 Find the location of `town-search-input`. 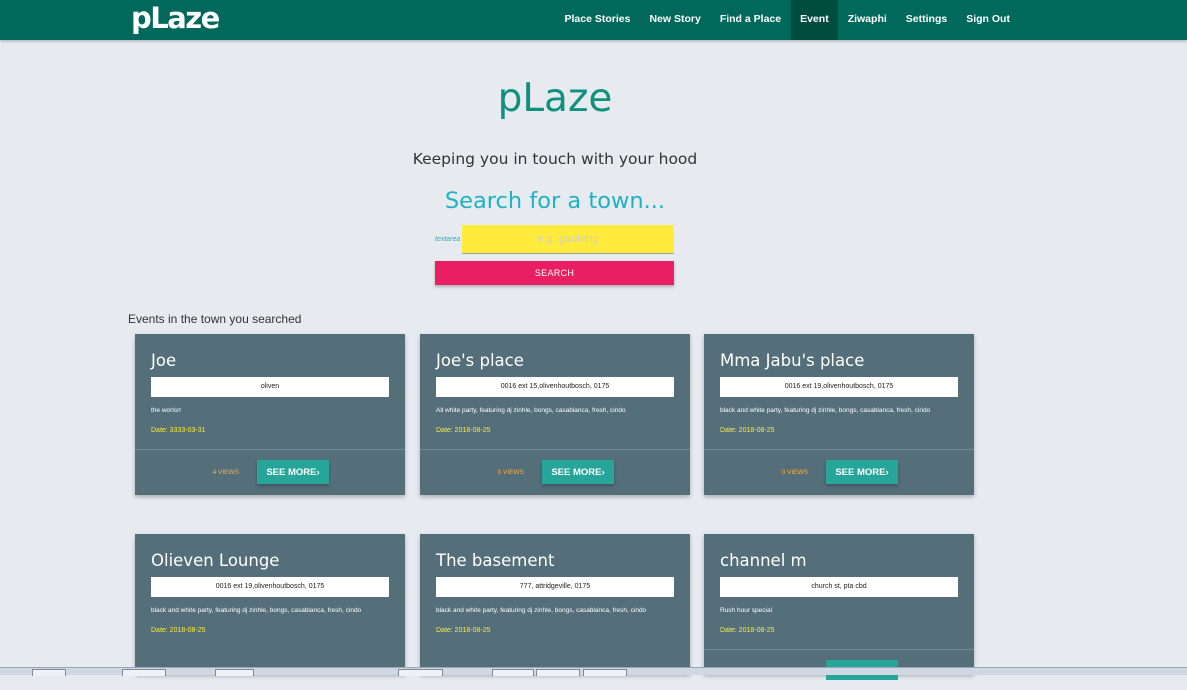

town-search-input is located at coordinates (568, 239).